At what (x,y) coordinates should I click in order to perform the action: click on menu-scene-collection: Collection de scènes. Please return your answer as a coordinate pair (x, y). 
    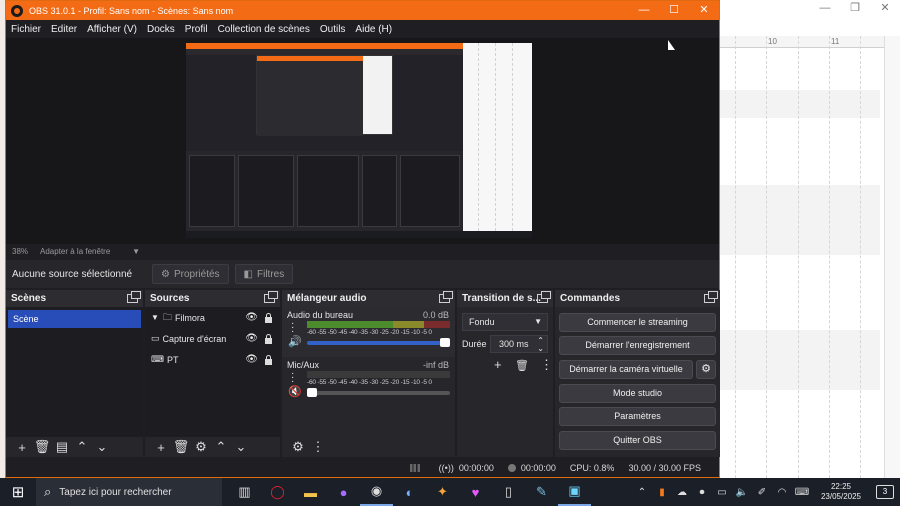
    Looking at the image, I should click on (264, 29).